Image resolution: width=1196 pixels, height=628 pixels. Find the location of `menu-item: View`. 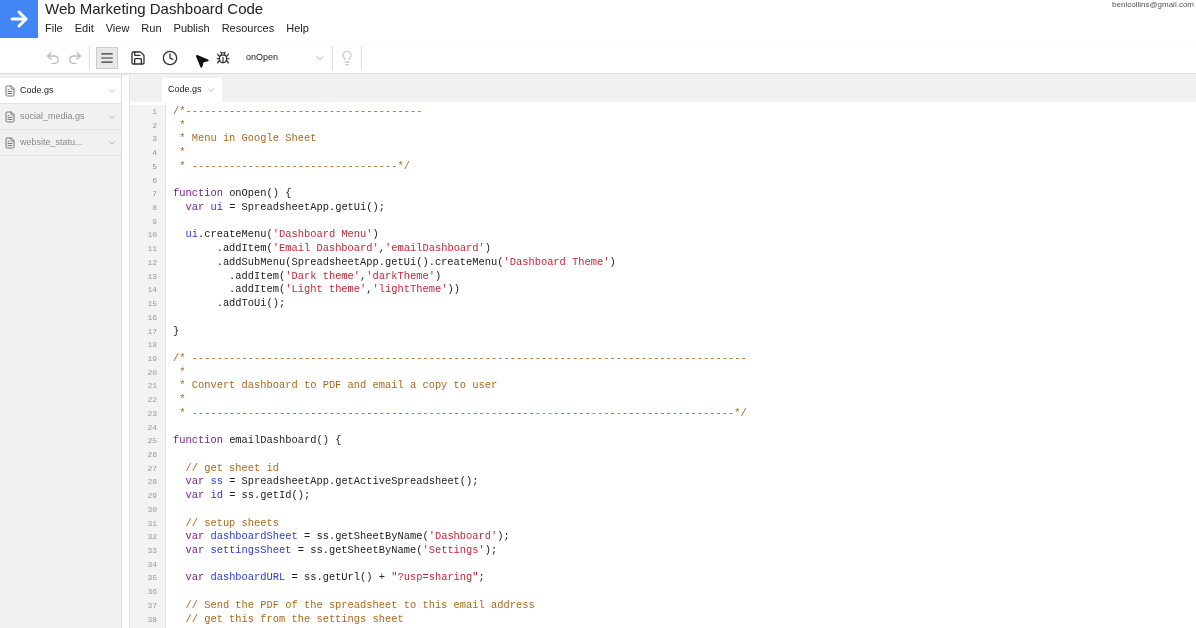

menu-item: View is located at coordinates (117, 28).